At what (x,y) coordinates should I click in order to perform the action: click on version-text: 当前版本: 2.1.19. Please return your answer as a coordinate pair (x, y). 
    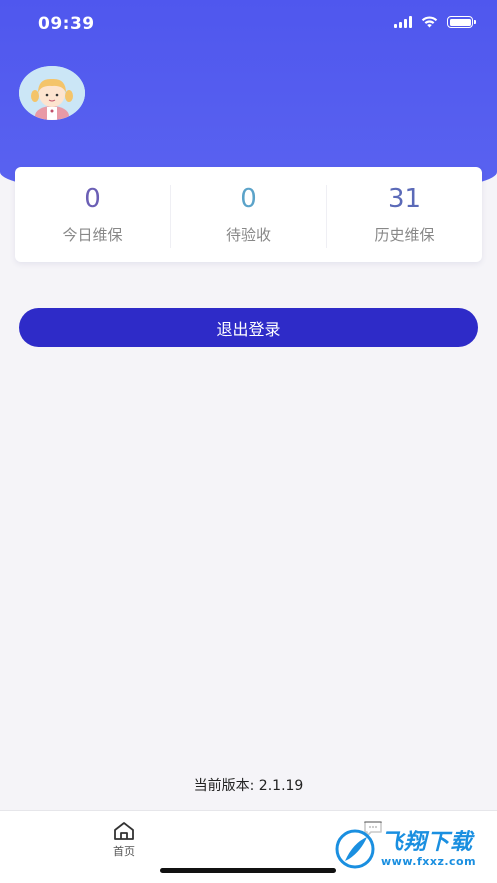
    Looking at the image, I should click on (248, 786).